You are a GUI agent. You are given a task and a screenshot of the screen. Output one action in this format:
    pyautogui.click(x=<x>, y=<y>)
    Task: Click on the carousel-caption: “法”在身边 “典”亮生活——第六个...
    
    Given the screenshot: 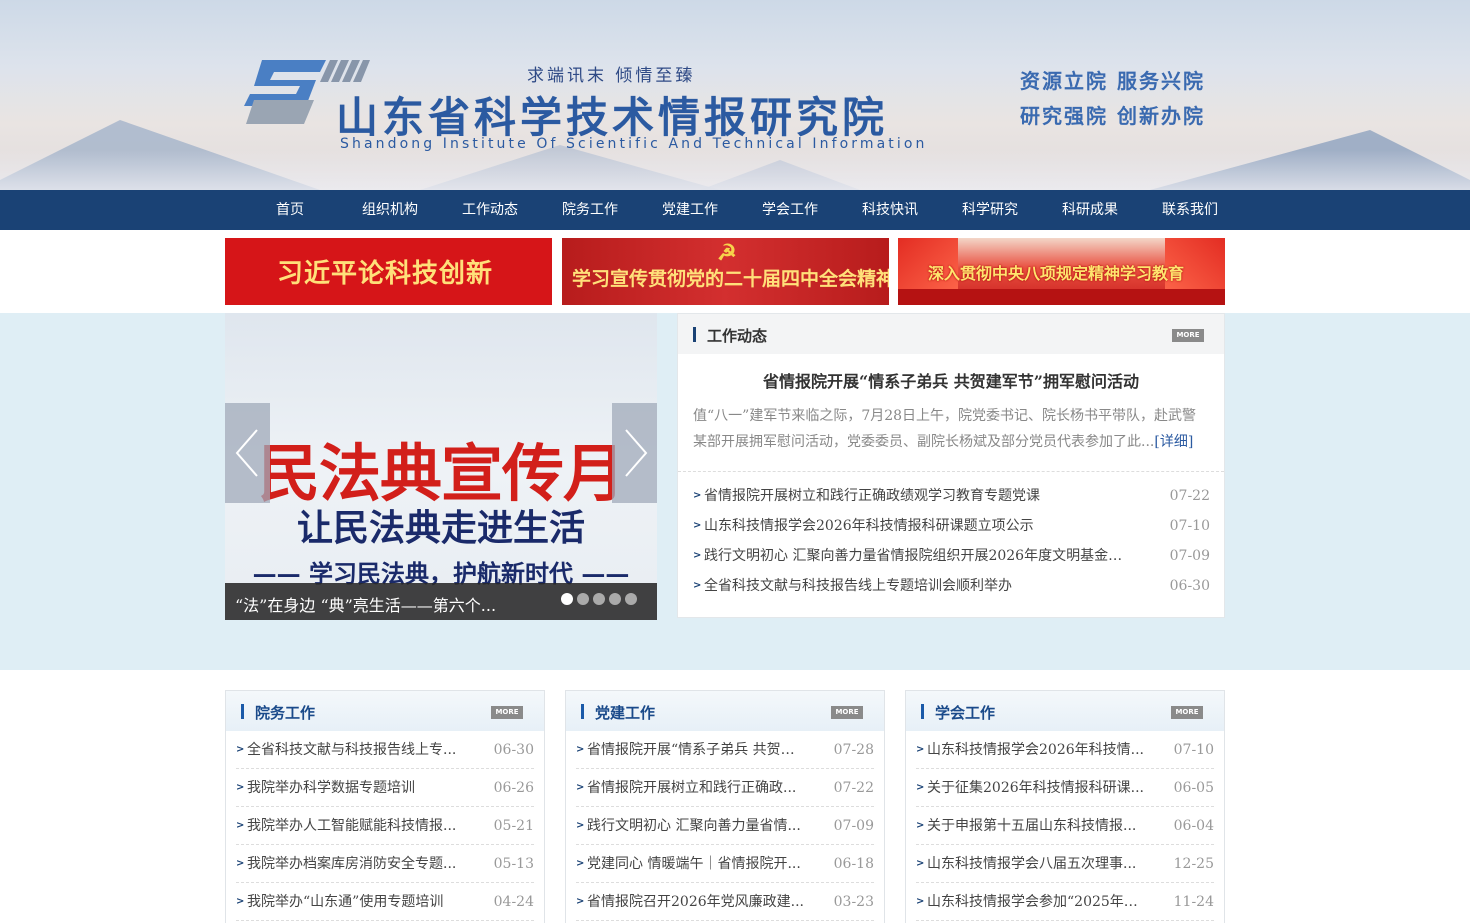 What is the action you would take?
    pyautogui.click(x=365, y=604)
    